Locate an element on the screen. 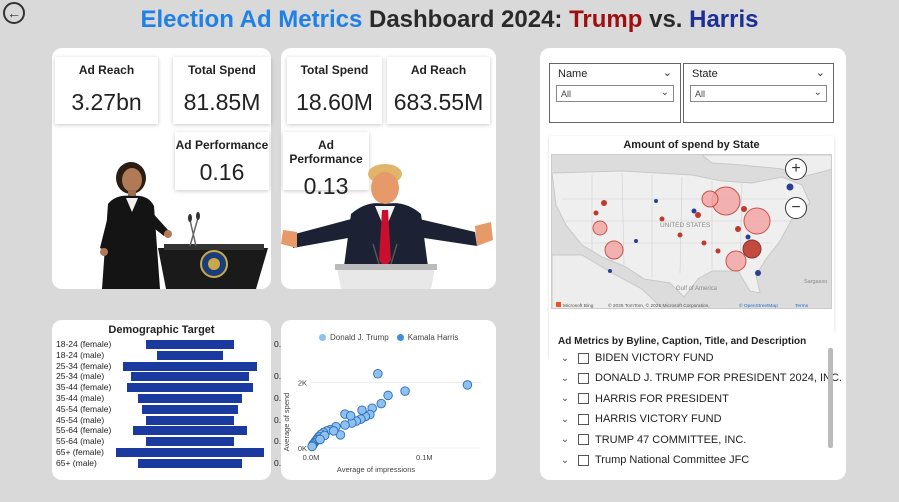 This screenshot has width=899, height=502. map-label-gulf: Gulf of America is located at coordinates (697, 289).